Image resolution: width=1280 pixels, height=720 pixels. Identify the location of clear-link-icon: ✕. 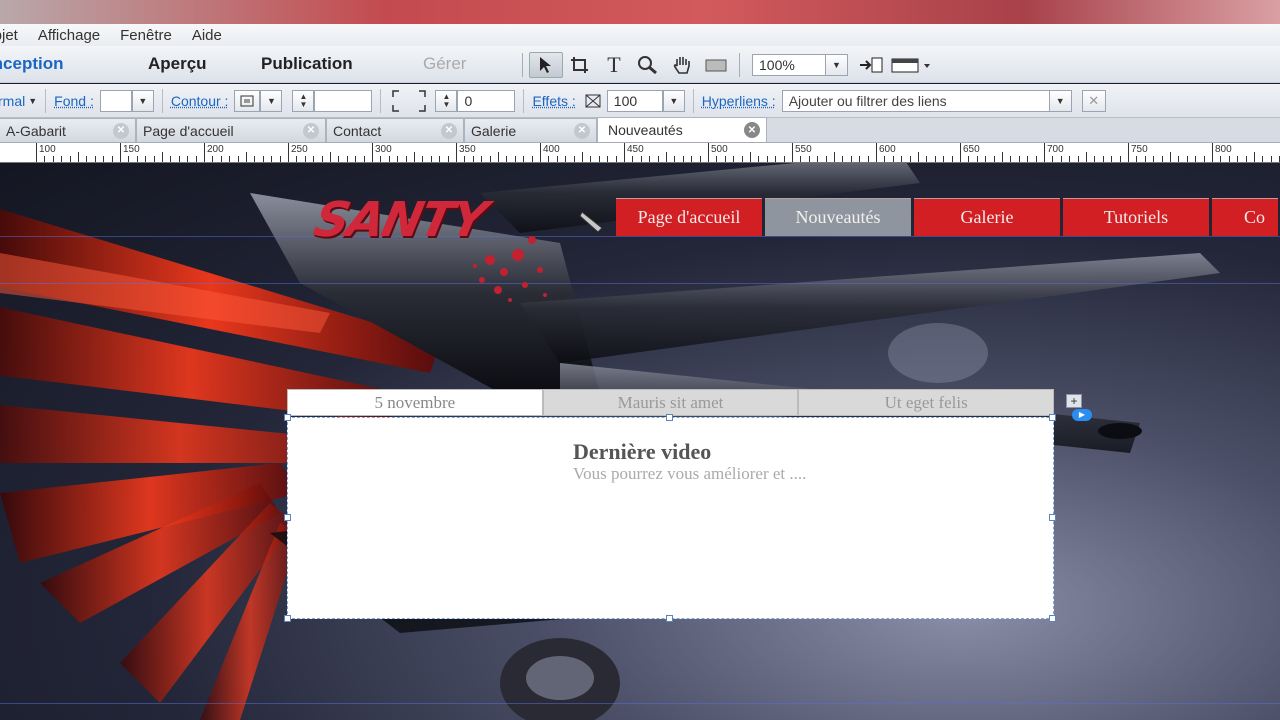
(1093, 100).